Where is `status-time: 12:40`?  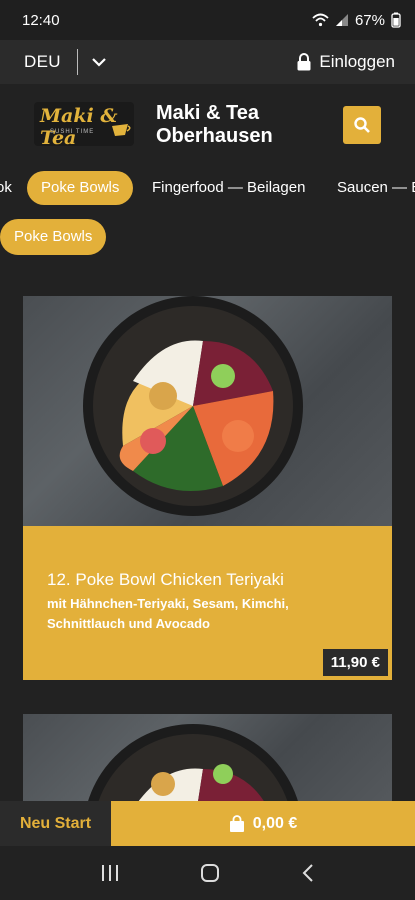 status-time: 12:40 is located at coordinates (41, 20).